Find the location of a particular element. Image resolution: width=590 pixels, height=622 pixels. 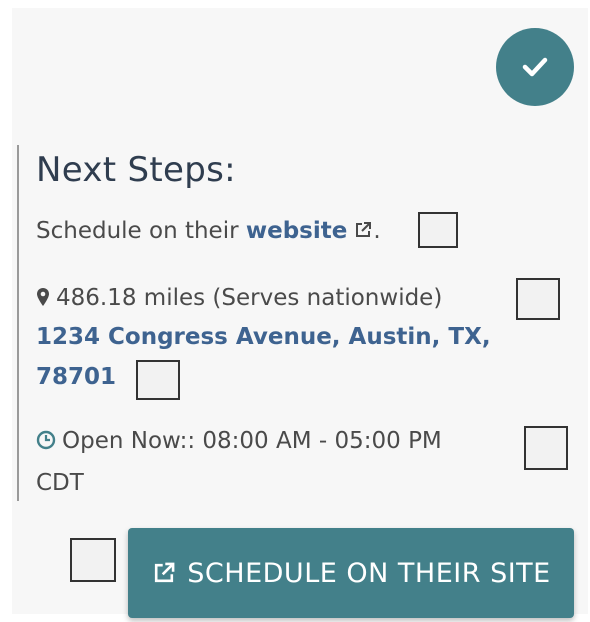

address-link: 1234 Congress Avenue, Austin, TX, is located at coordinates (263, 337).